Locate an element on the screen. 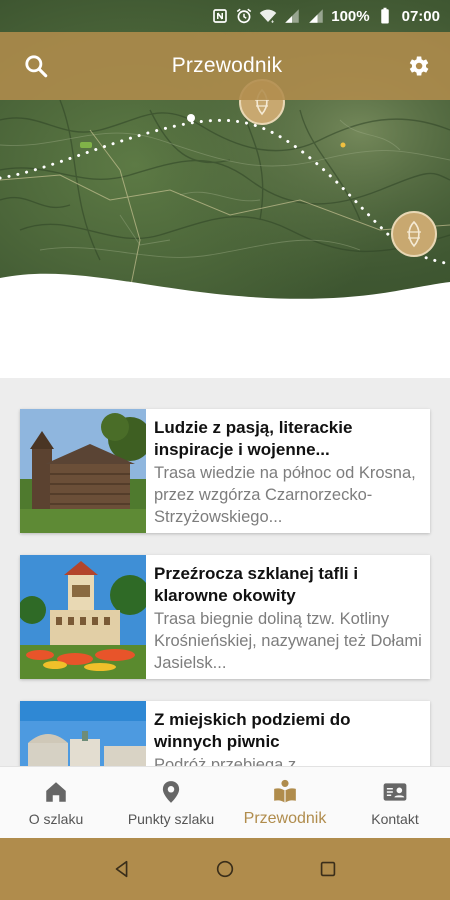 The width and height of the screenshot is (450, 900). contact-card-icon is located at coordinates (395, 792).